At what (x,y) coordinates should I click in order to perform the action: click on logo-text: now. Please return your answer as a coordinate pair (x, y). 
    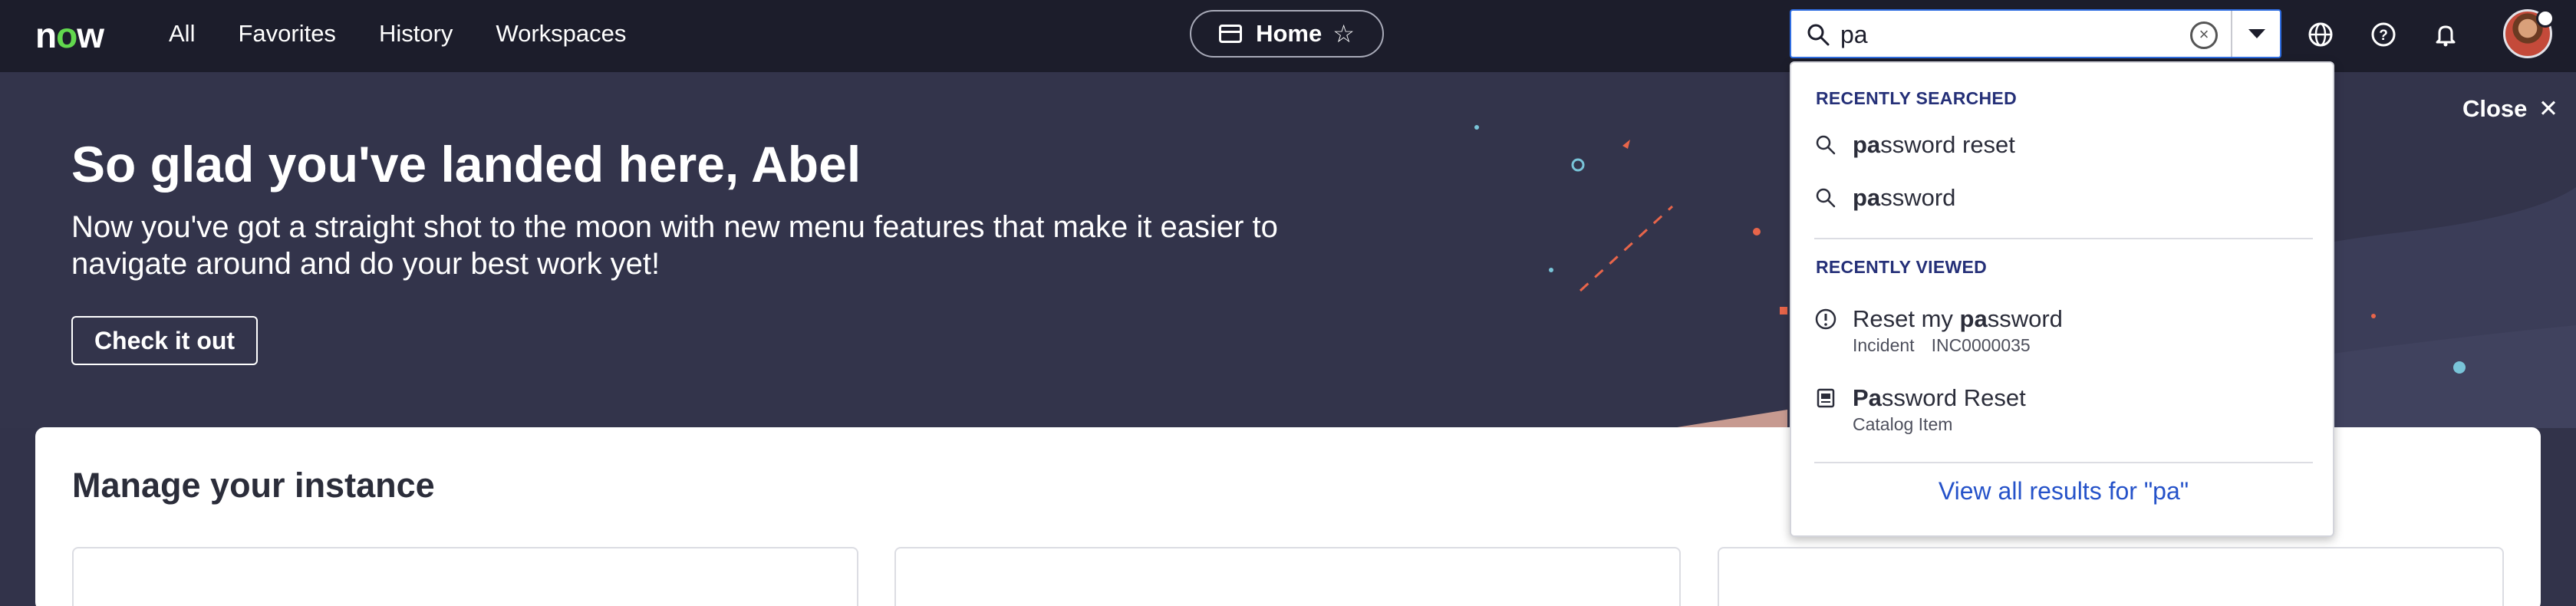
    Looking at the image, I should click on (69, 35).